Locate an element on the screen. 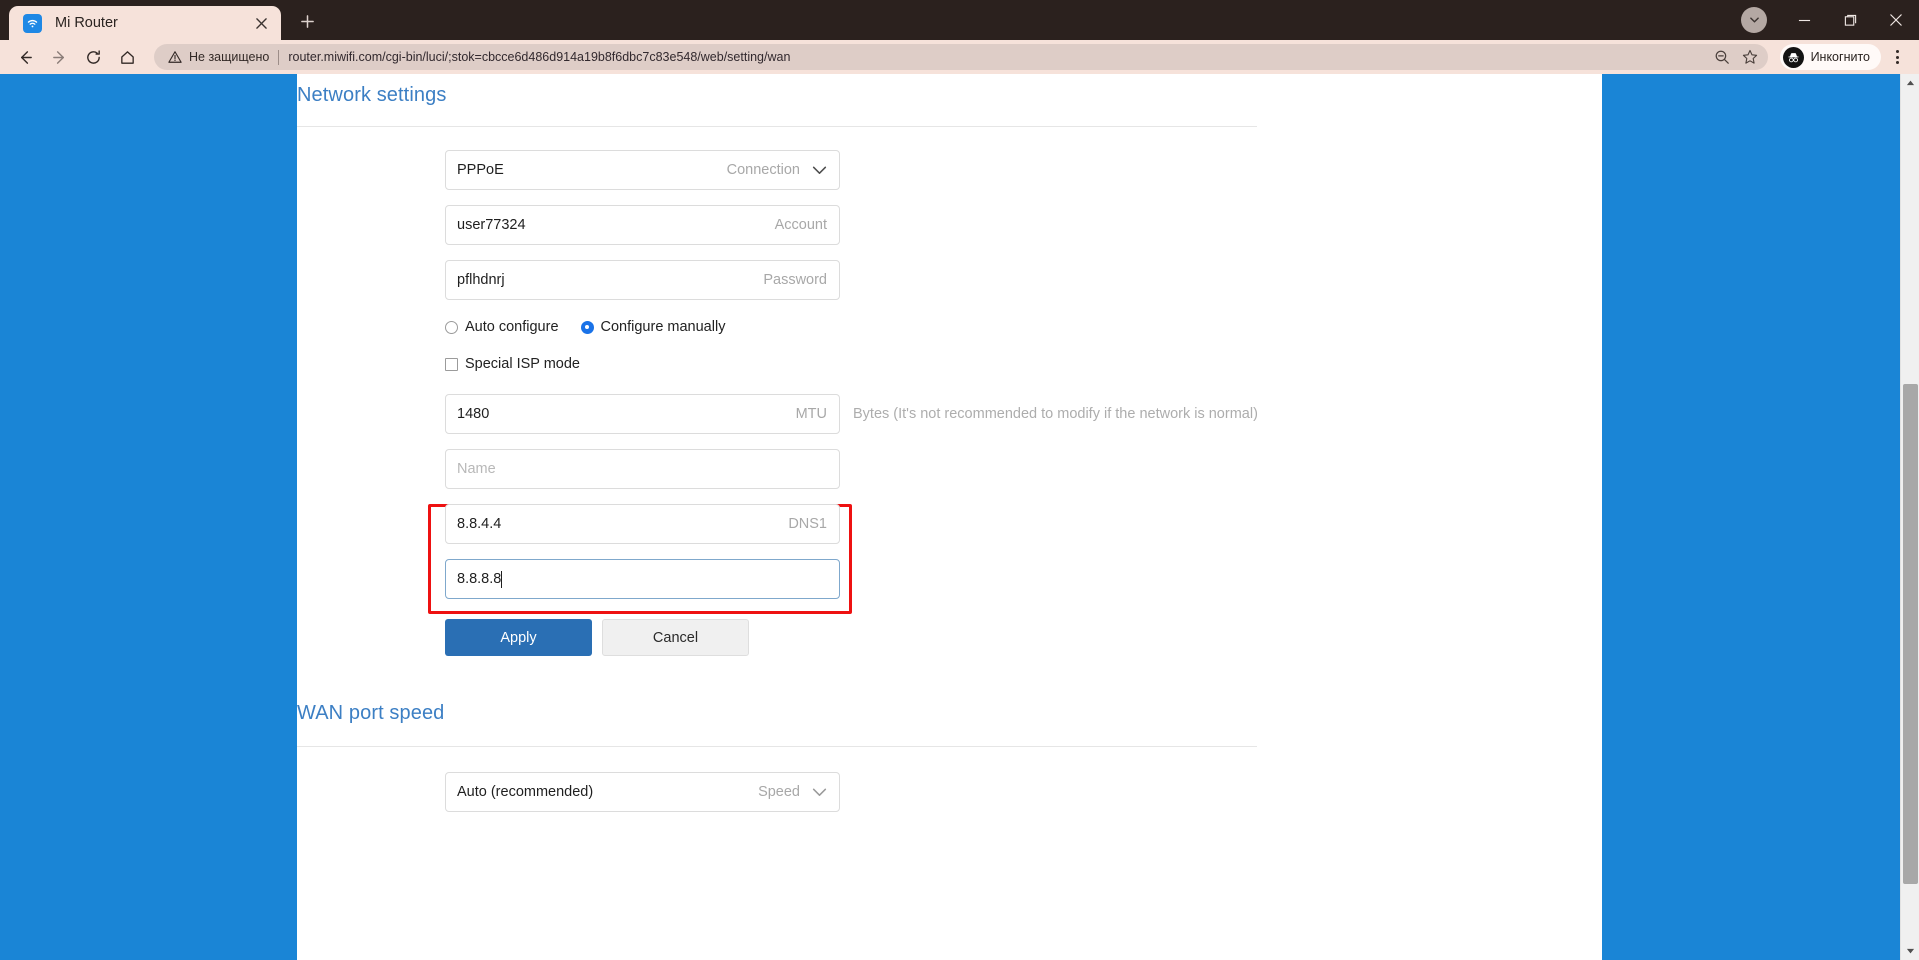 Image resolution: width=1919 pixels, height=960 pixels. dns2-row: 8.8.8.8 is located at coordinates (995, 579).